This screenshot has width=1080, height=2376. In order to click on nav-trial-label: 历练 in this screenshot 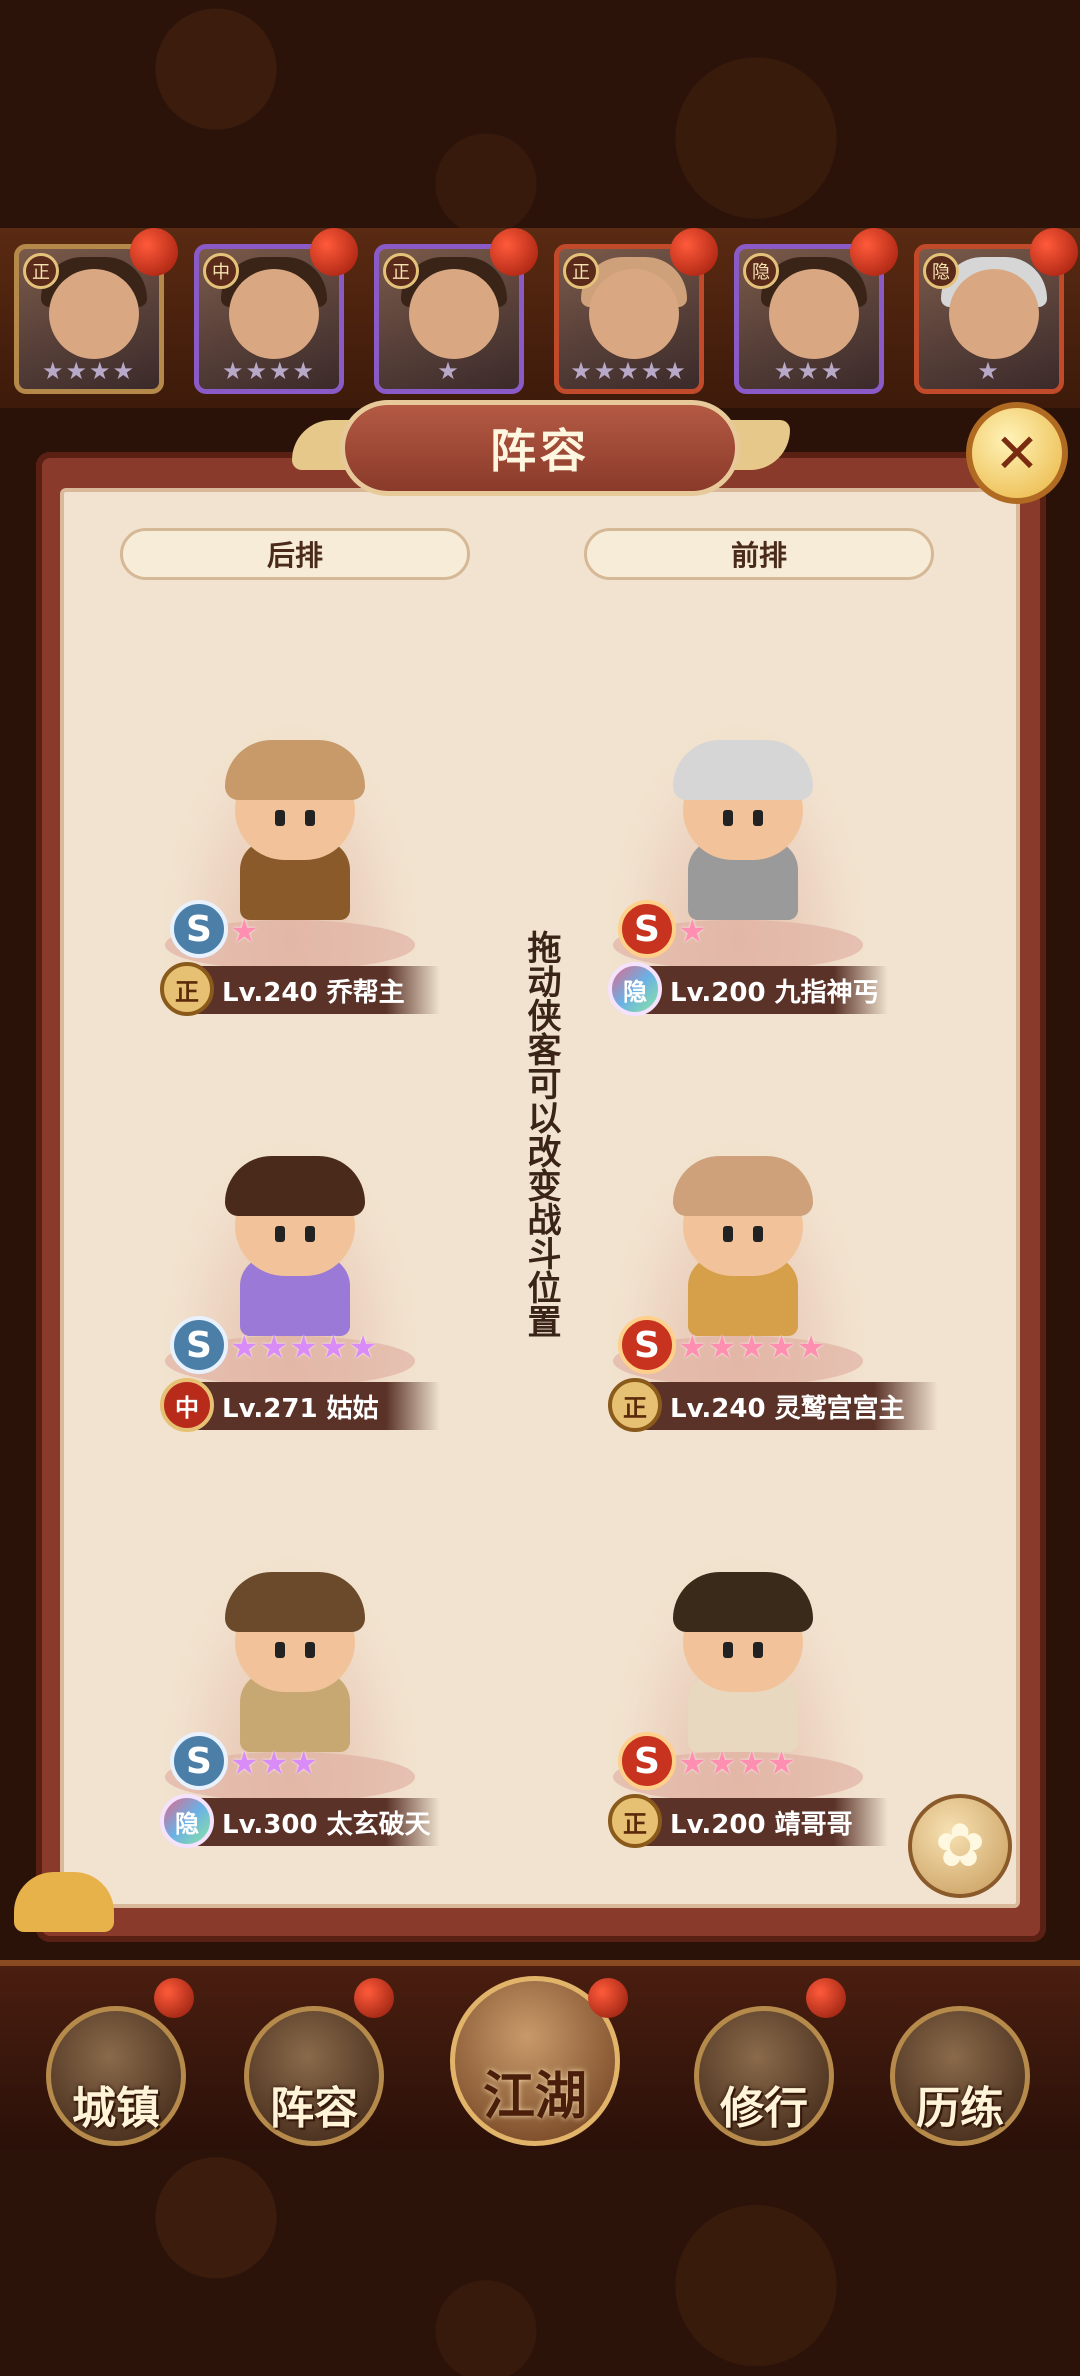, I will do `click(960, 2108)`.